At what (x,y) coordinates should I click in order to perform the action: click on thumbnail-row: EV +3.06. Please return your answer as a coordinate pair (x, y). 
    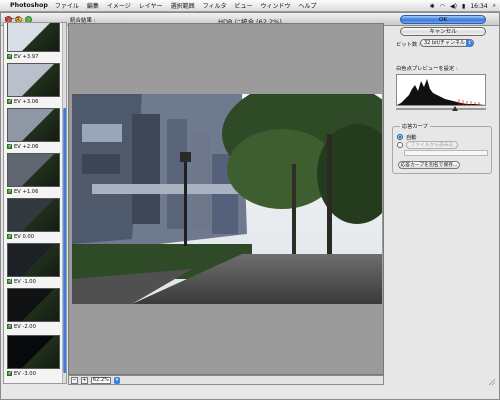
    Looking at the image, I should click on (33, 101).